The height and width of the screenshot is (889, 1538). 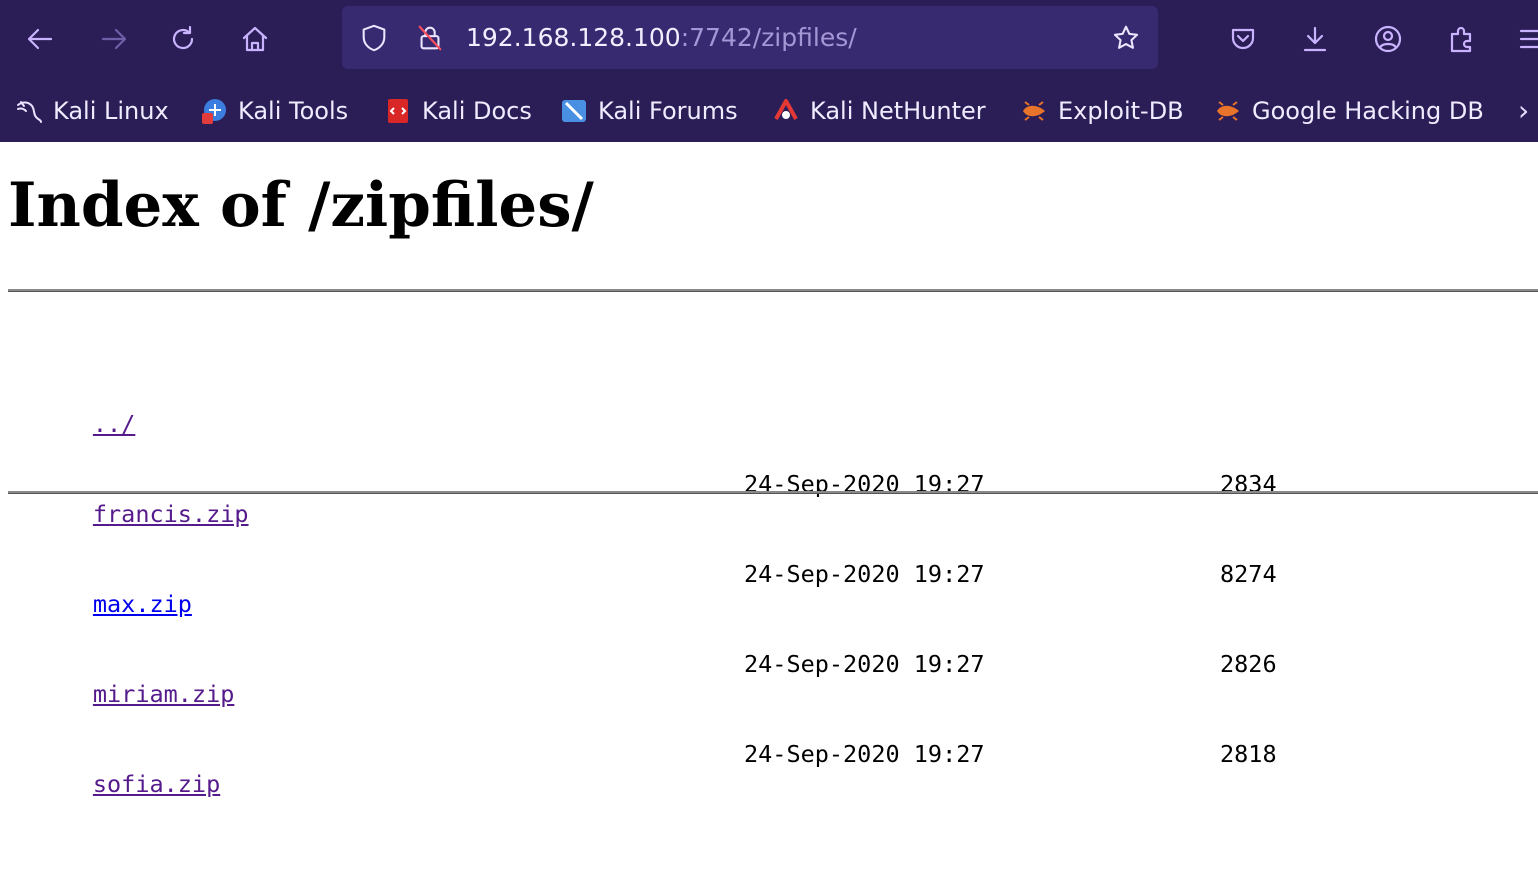 I want to click on bookmark-label: Kali NetHunter, so click(x=898, y=111).